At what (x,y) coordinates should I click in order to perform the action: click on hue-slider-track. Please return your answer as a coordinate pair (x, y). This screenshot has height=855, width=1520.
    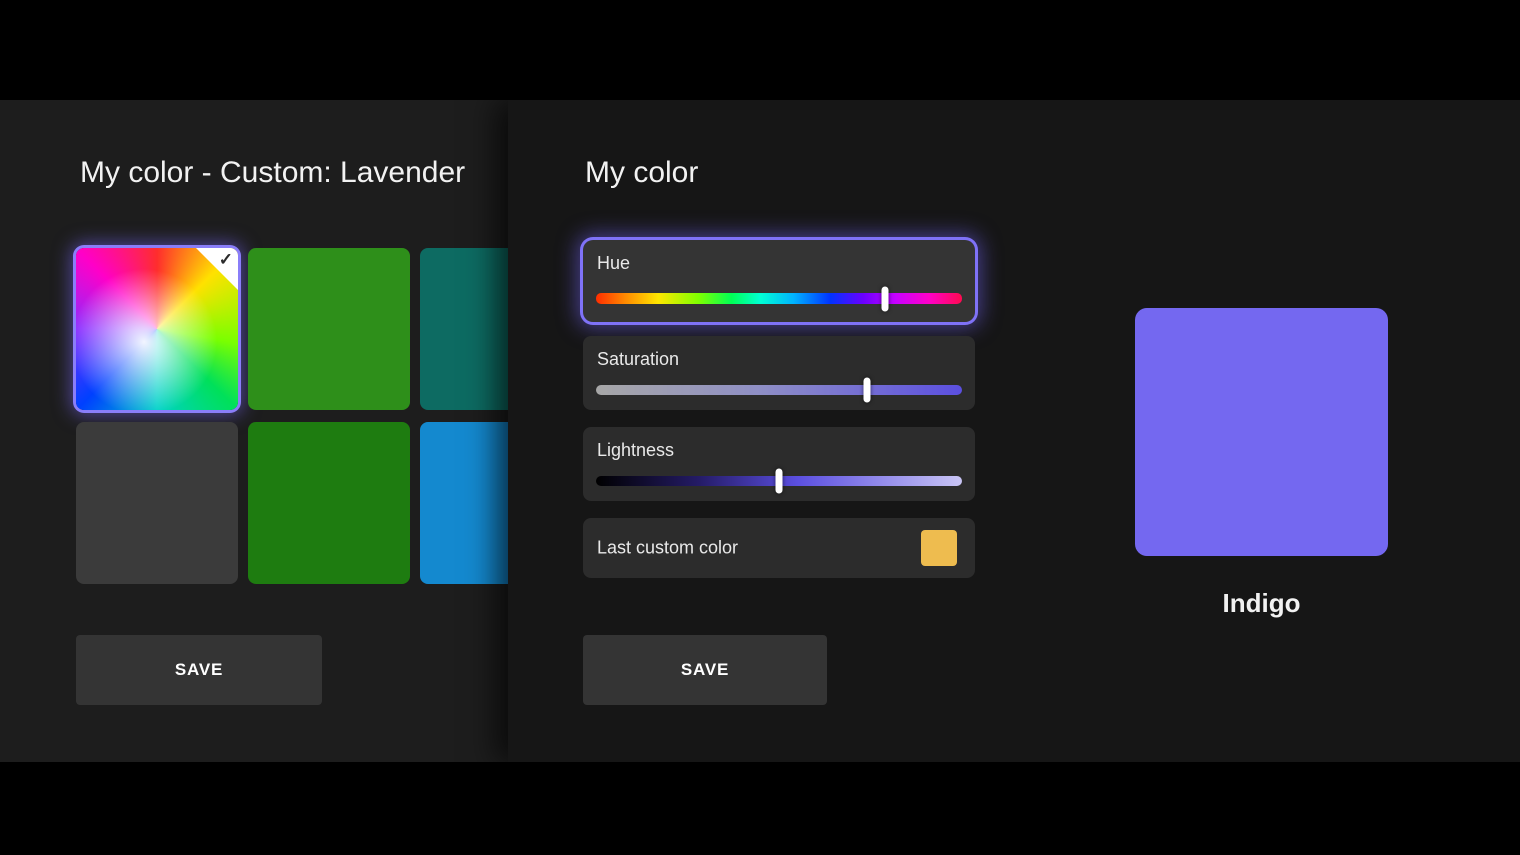
    Looking at the image, I should click on (779, 298).